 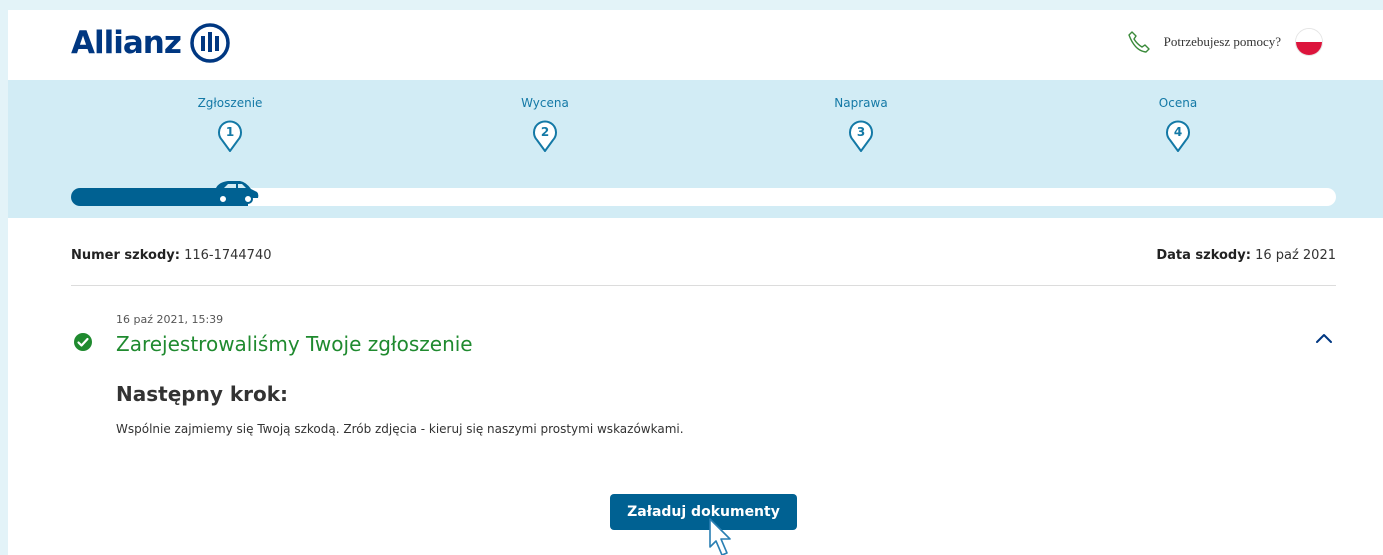 What do you see at coordinates (695, 45) in the screenshot?
I see `header: Allianz Potrzebujesz pomocy?` at bounding box center [695, 45].